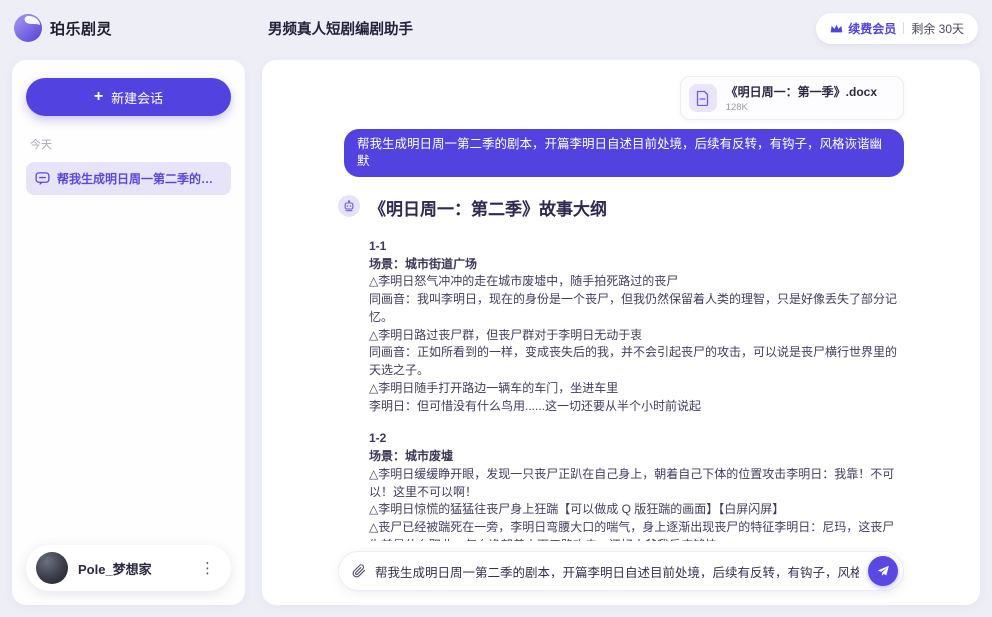 The height and width of the screenshot is (617, 992). Describe the element at coordinates (494, 387) in the screenshot. I see `script-line: △李明日随手打开路边一辆车的车门，坐进车里` at that location.